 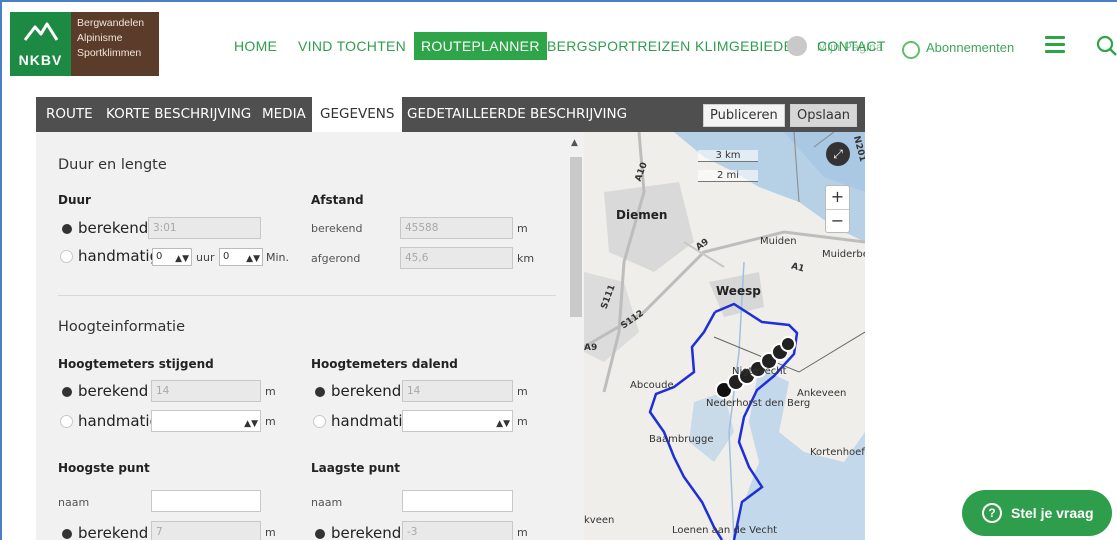 I want to click on duration-label: Duur, so click(x=74, y=200).